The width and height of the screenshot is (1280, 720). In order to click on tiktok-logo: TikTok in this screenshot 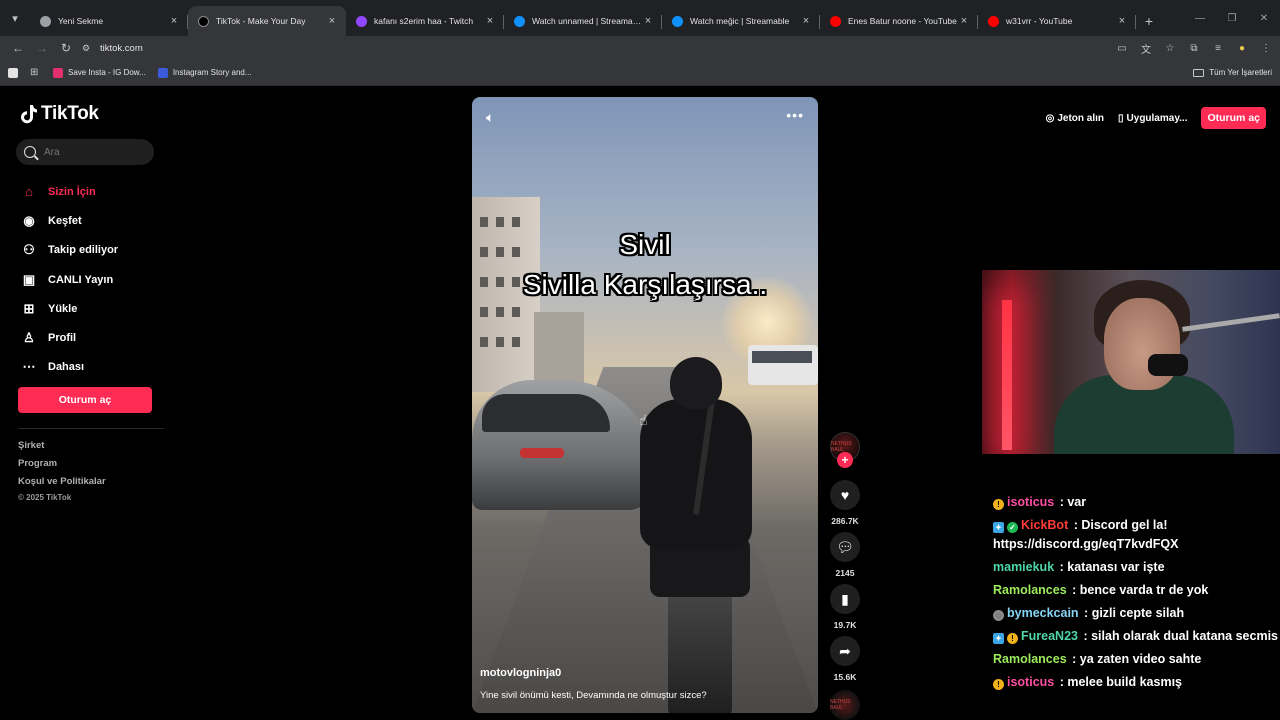, I will do `click(59, 114)`.